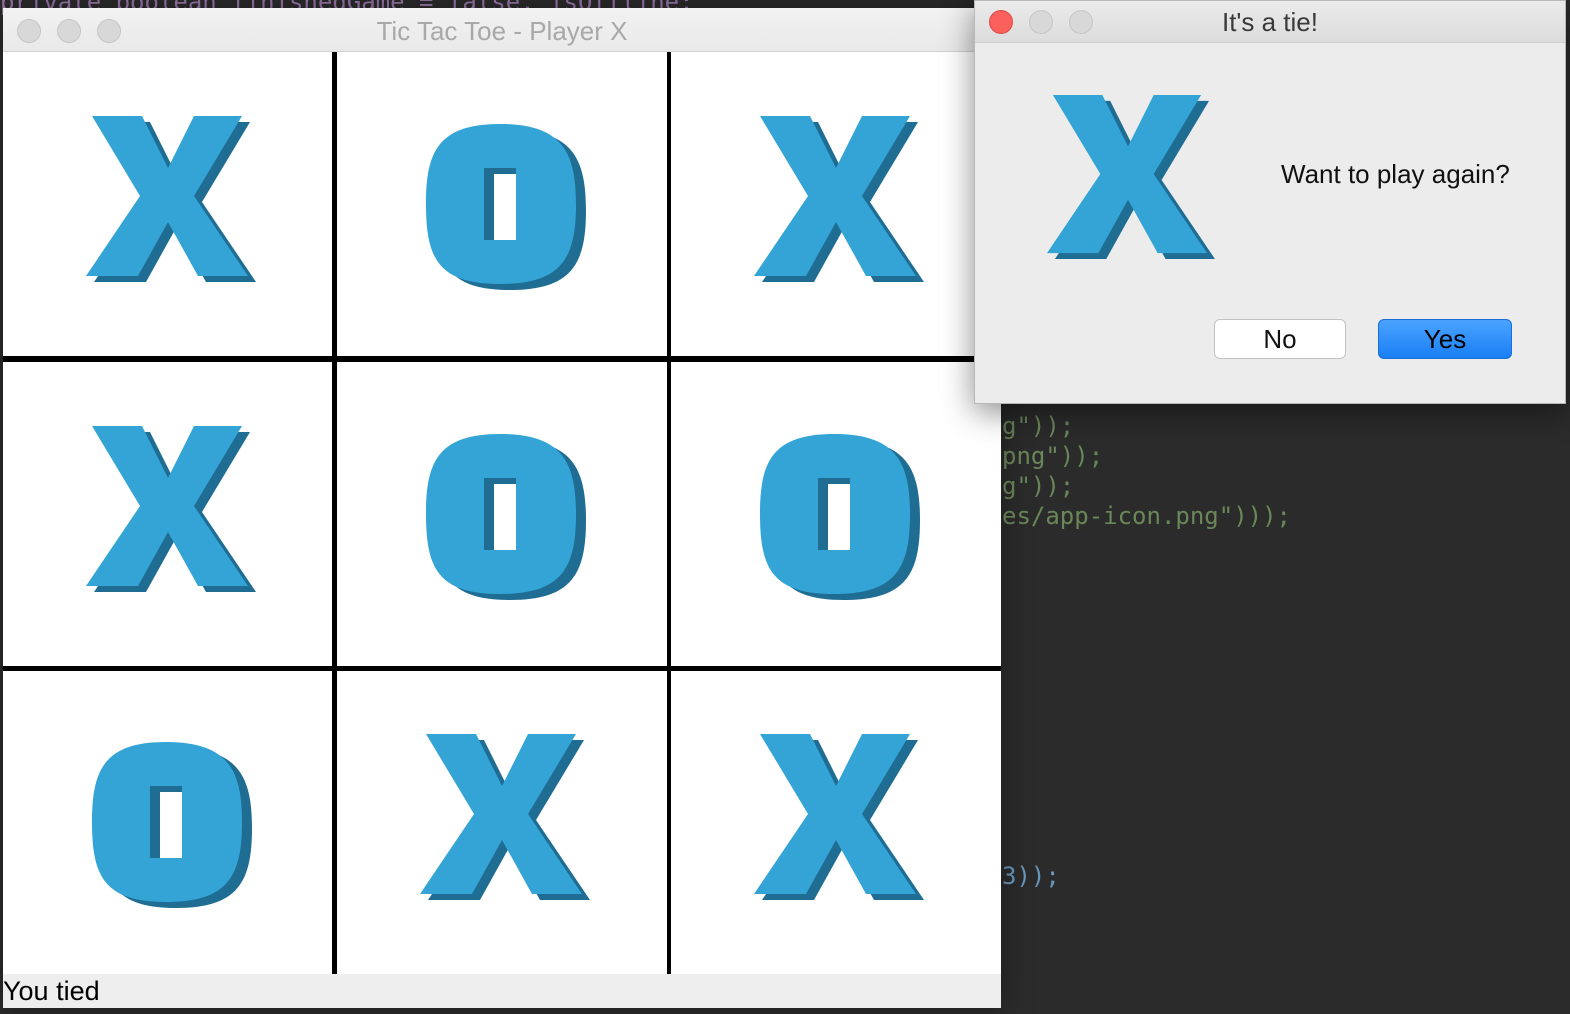  I want to click on dialog-titlebar: It's a tie!, so click(1270, 22).